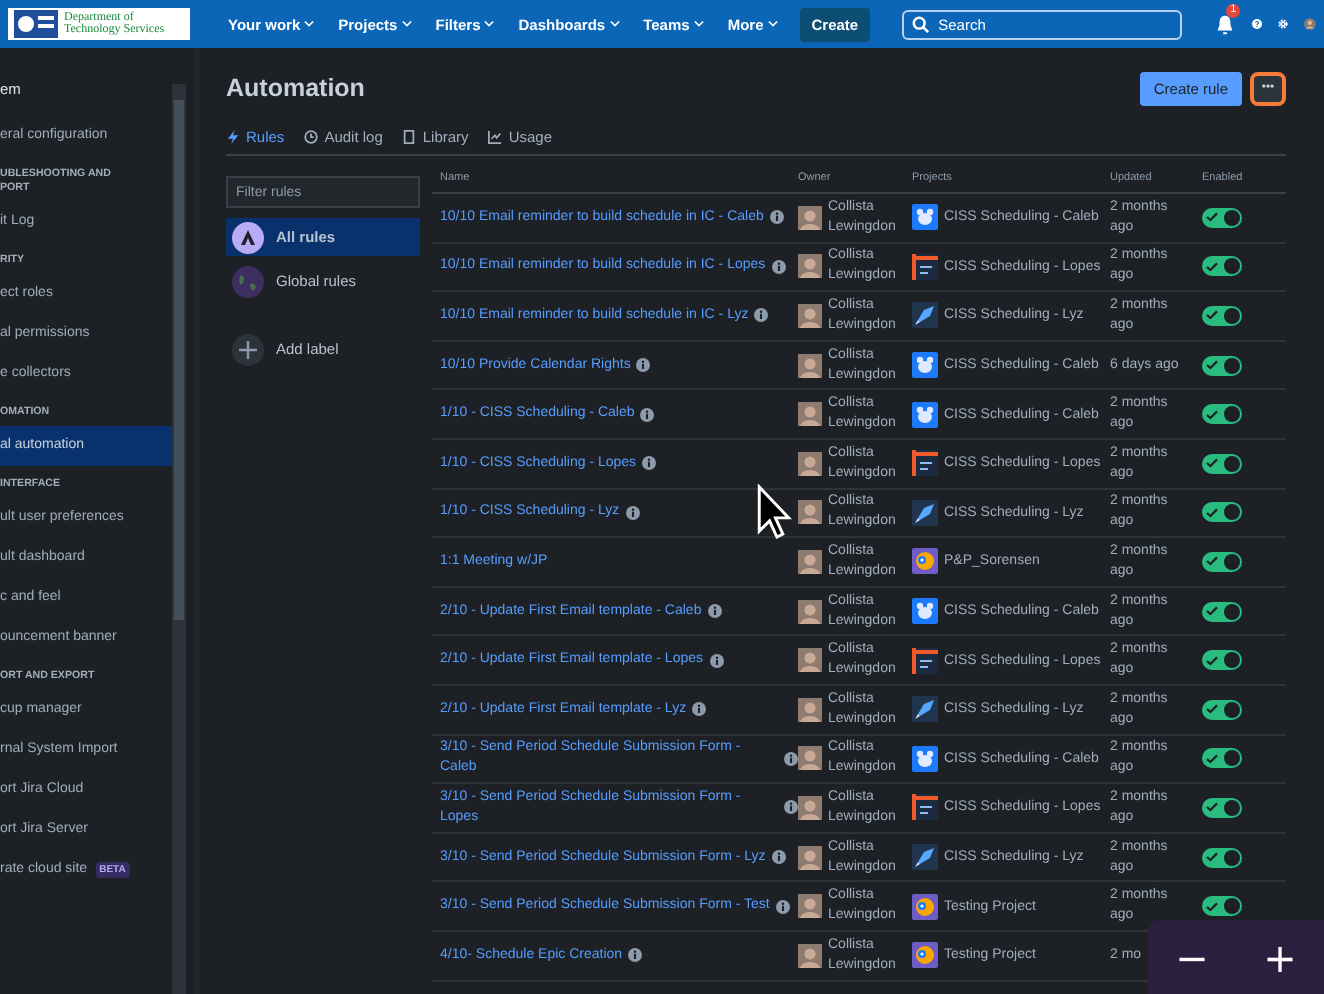 The image size is (1324, 994). I want to click on lightning-icon, so click(233, 137).